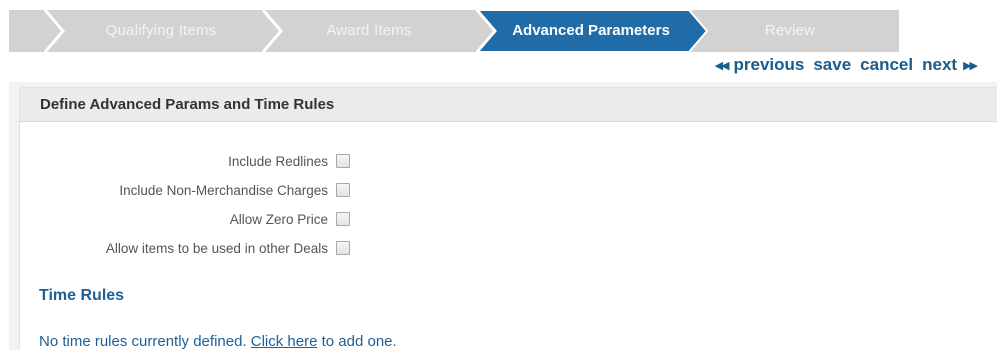 Image resolution: width=997 pixels, height=350 pixels. Describe the element at coordinates (591, 31) in the screenshot. I see `wizard-step-advanced-parameters: Advanced Parameters` at that location.